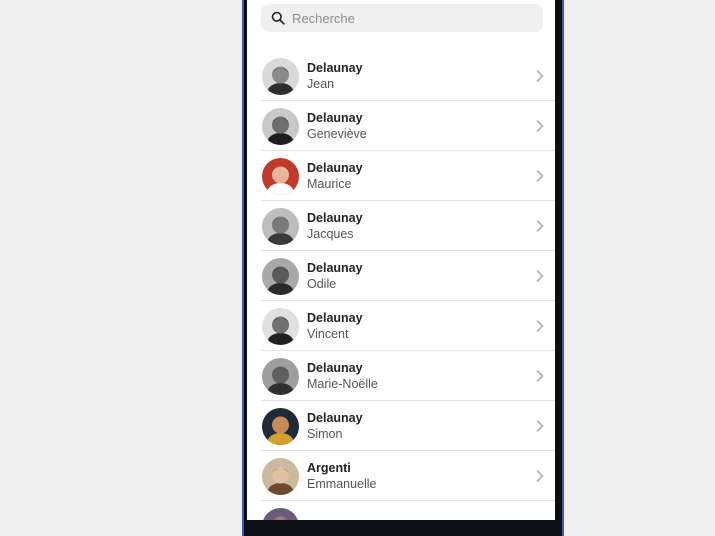  What do you see at coordinates (341, 476) in the screenshot?
I see `contact-names: Argenti Emmanuelle` at bounding box center [341, 476].